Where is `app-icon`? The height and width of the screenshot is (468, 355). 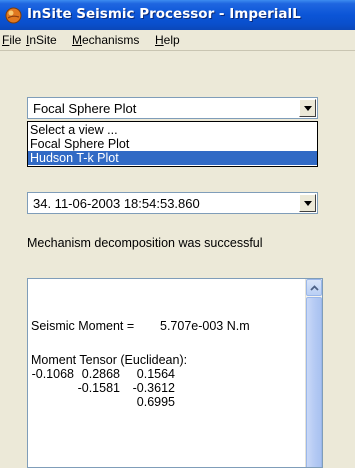
app-icon is located at coordinates (13, 15).